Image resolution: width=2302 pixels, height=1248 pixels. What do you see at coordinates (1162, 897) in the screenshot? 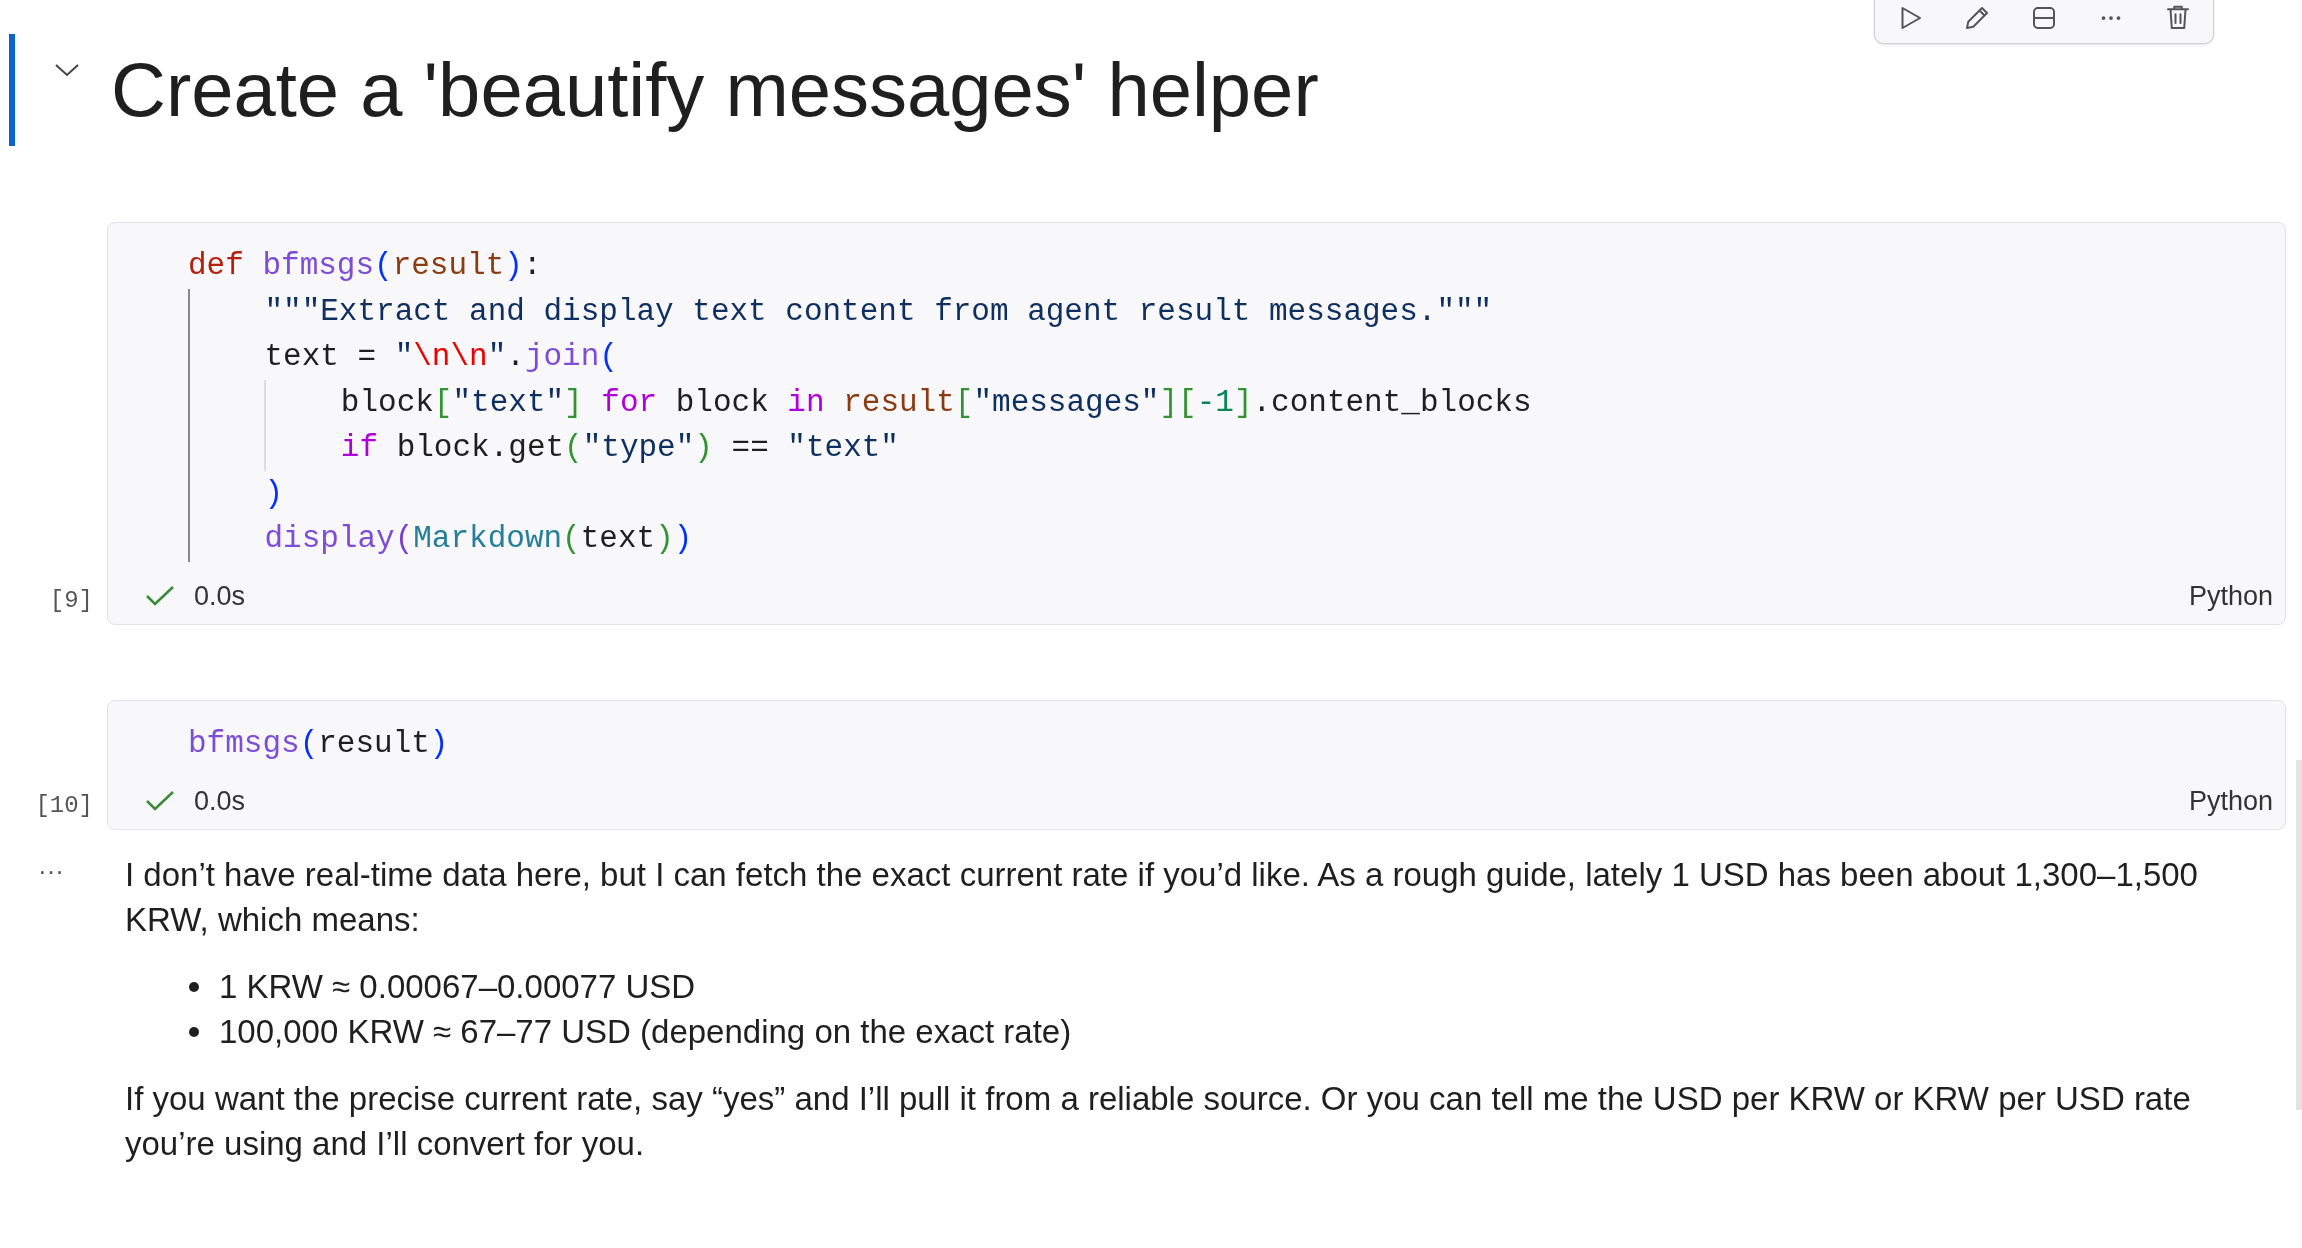
I see `output-paragraph: I don’t have real-time data here, but I can fetch the exact current rate if you’d like. As a rough guide, lately 1 USD has been about 1,300–1,500 KRW, which means:` at bounding box center [1162, 897].